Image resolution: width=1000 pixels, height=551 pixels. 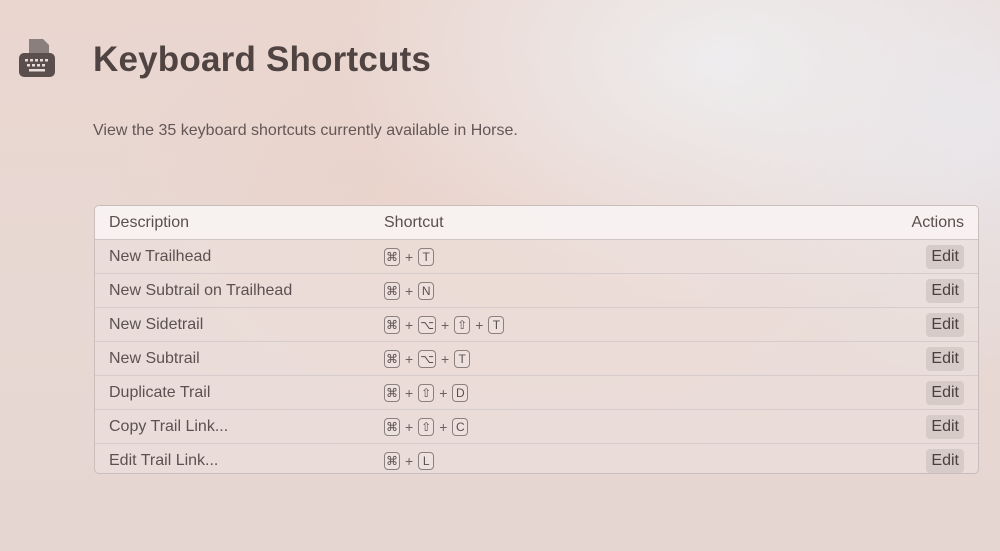 What do you see at coordinates (37, 58) in the screenshot?
I see `typewriter-icon` at bounding box center [37, 58].